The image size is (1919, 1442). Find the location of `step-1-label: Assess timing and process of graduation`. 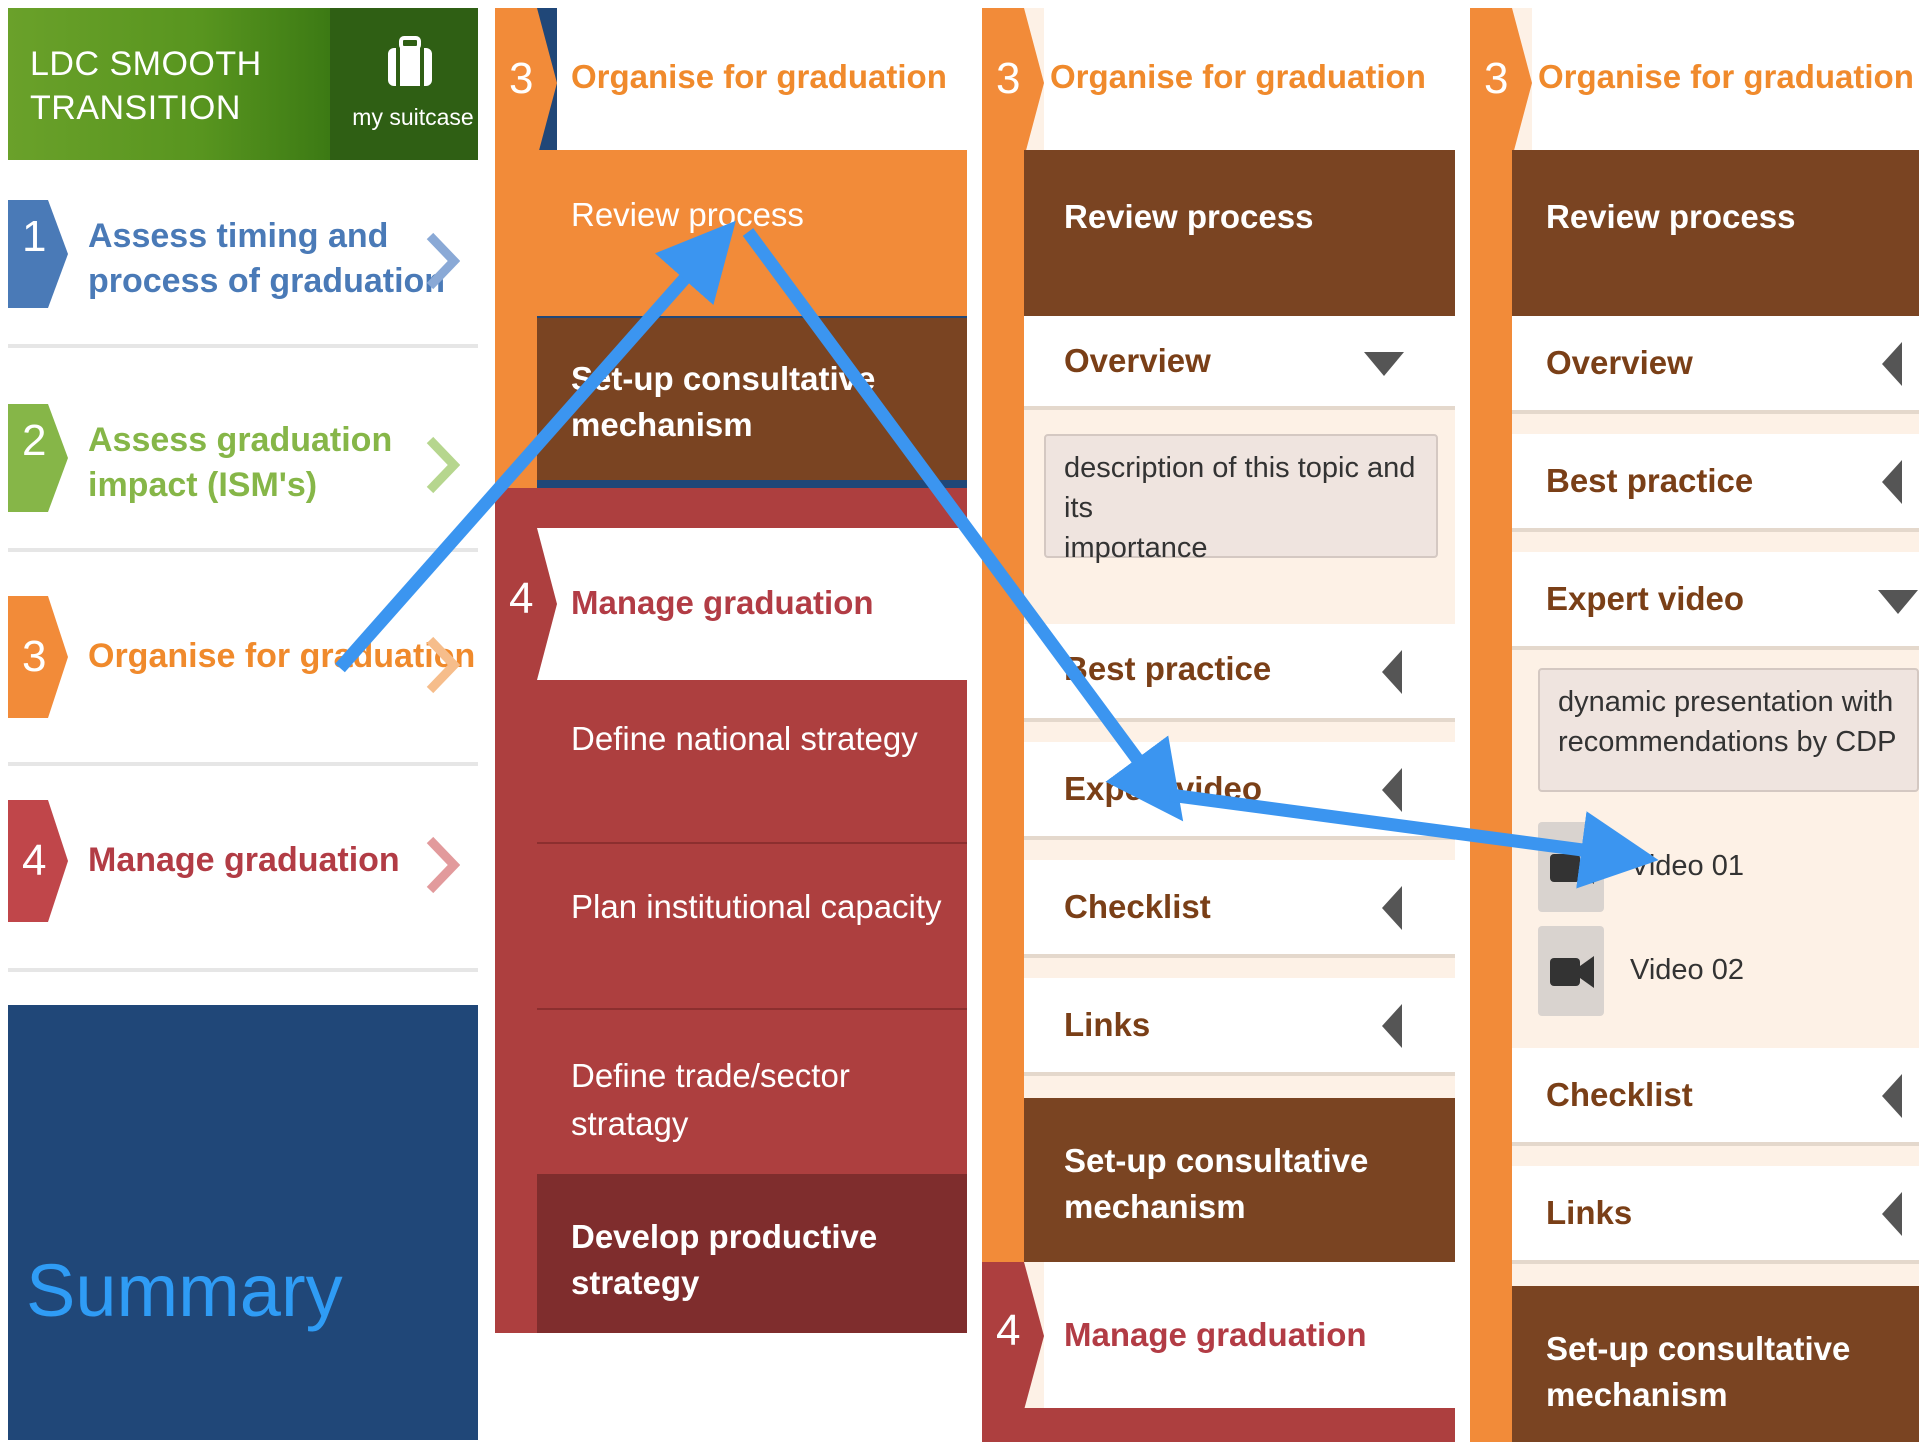

step-1-label: Assess timing and process of graduation is located at coordinates (267, 258).